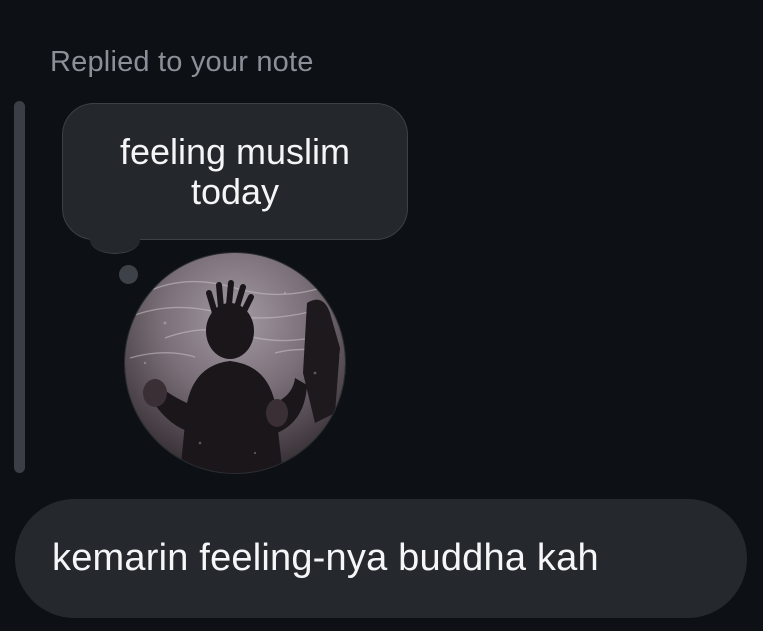  I want to click on message-text: kemarin feeling-nya buddha kah, so click(325, 558).